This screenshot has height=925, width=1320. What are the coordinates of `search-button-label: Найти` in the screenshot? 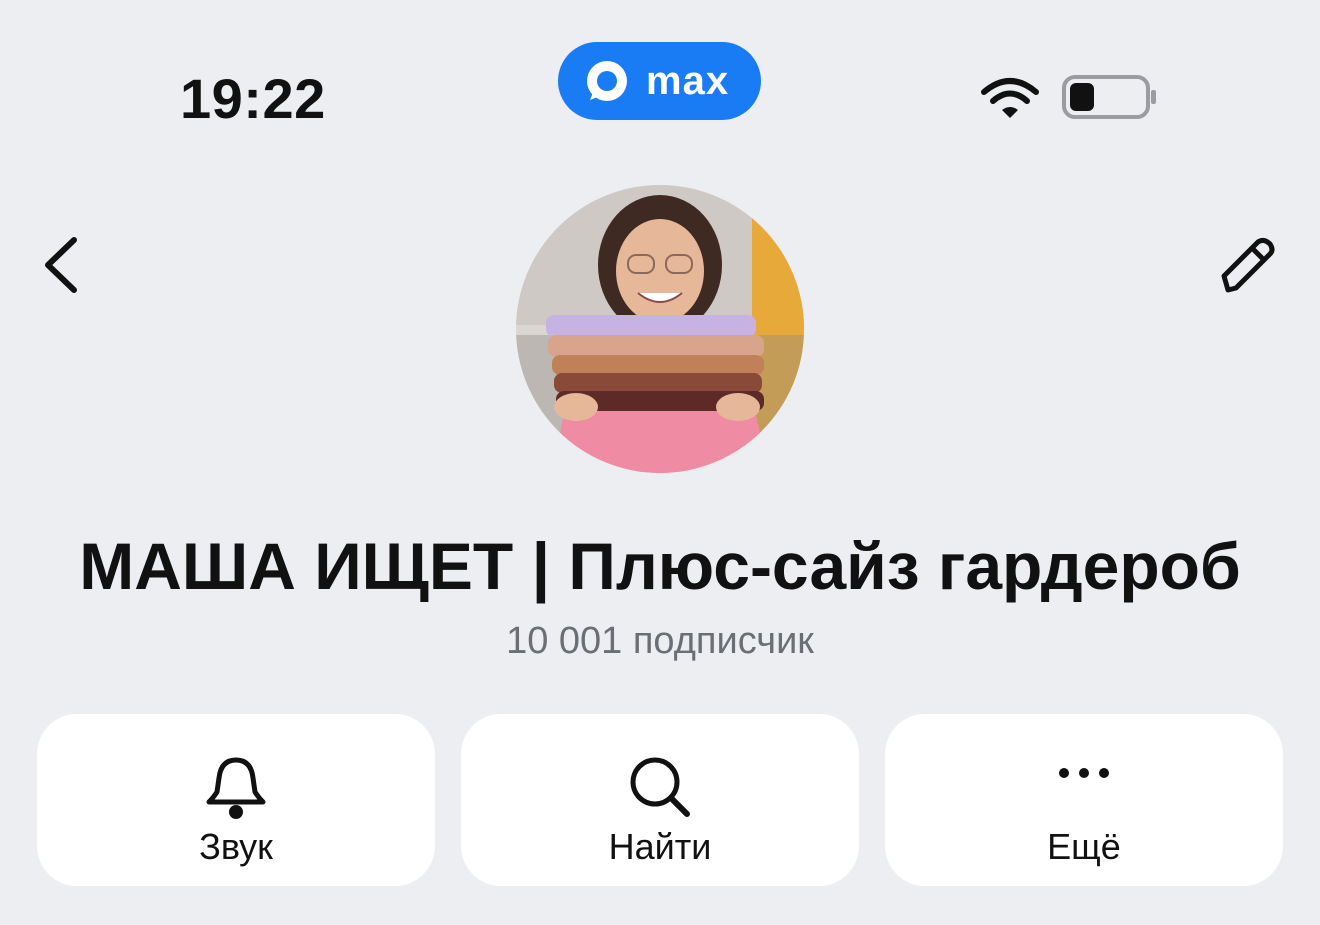 It's located at (660, 846).